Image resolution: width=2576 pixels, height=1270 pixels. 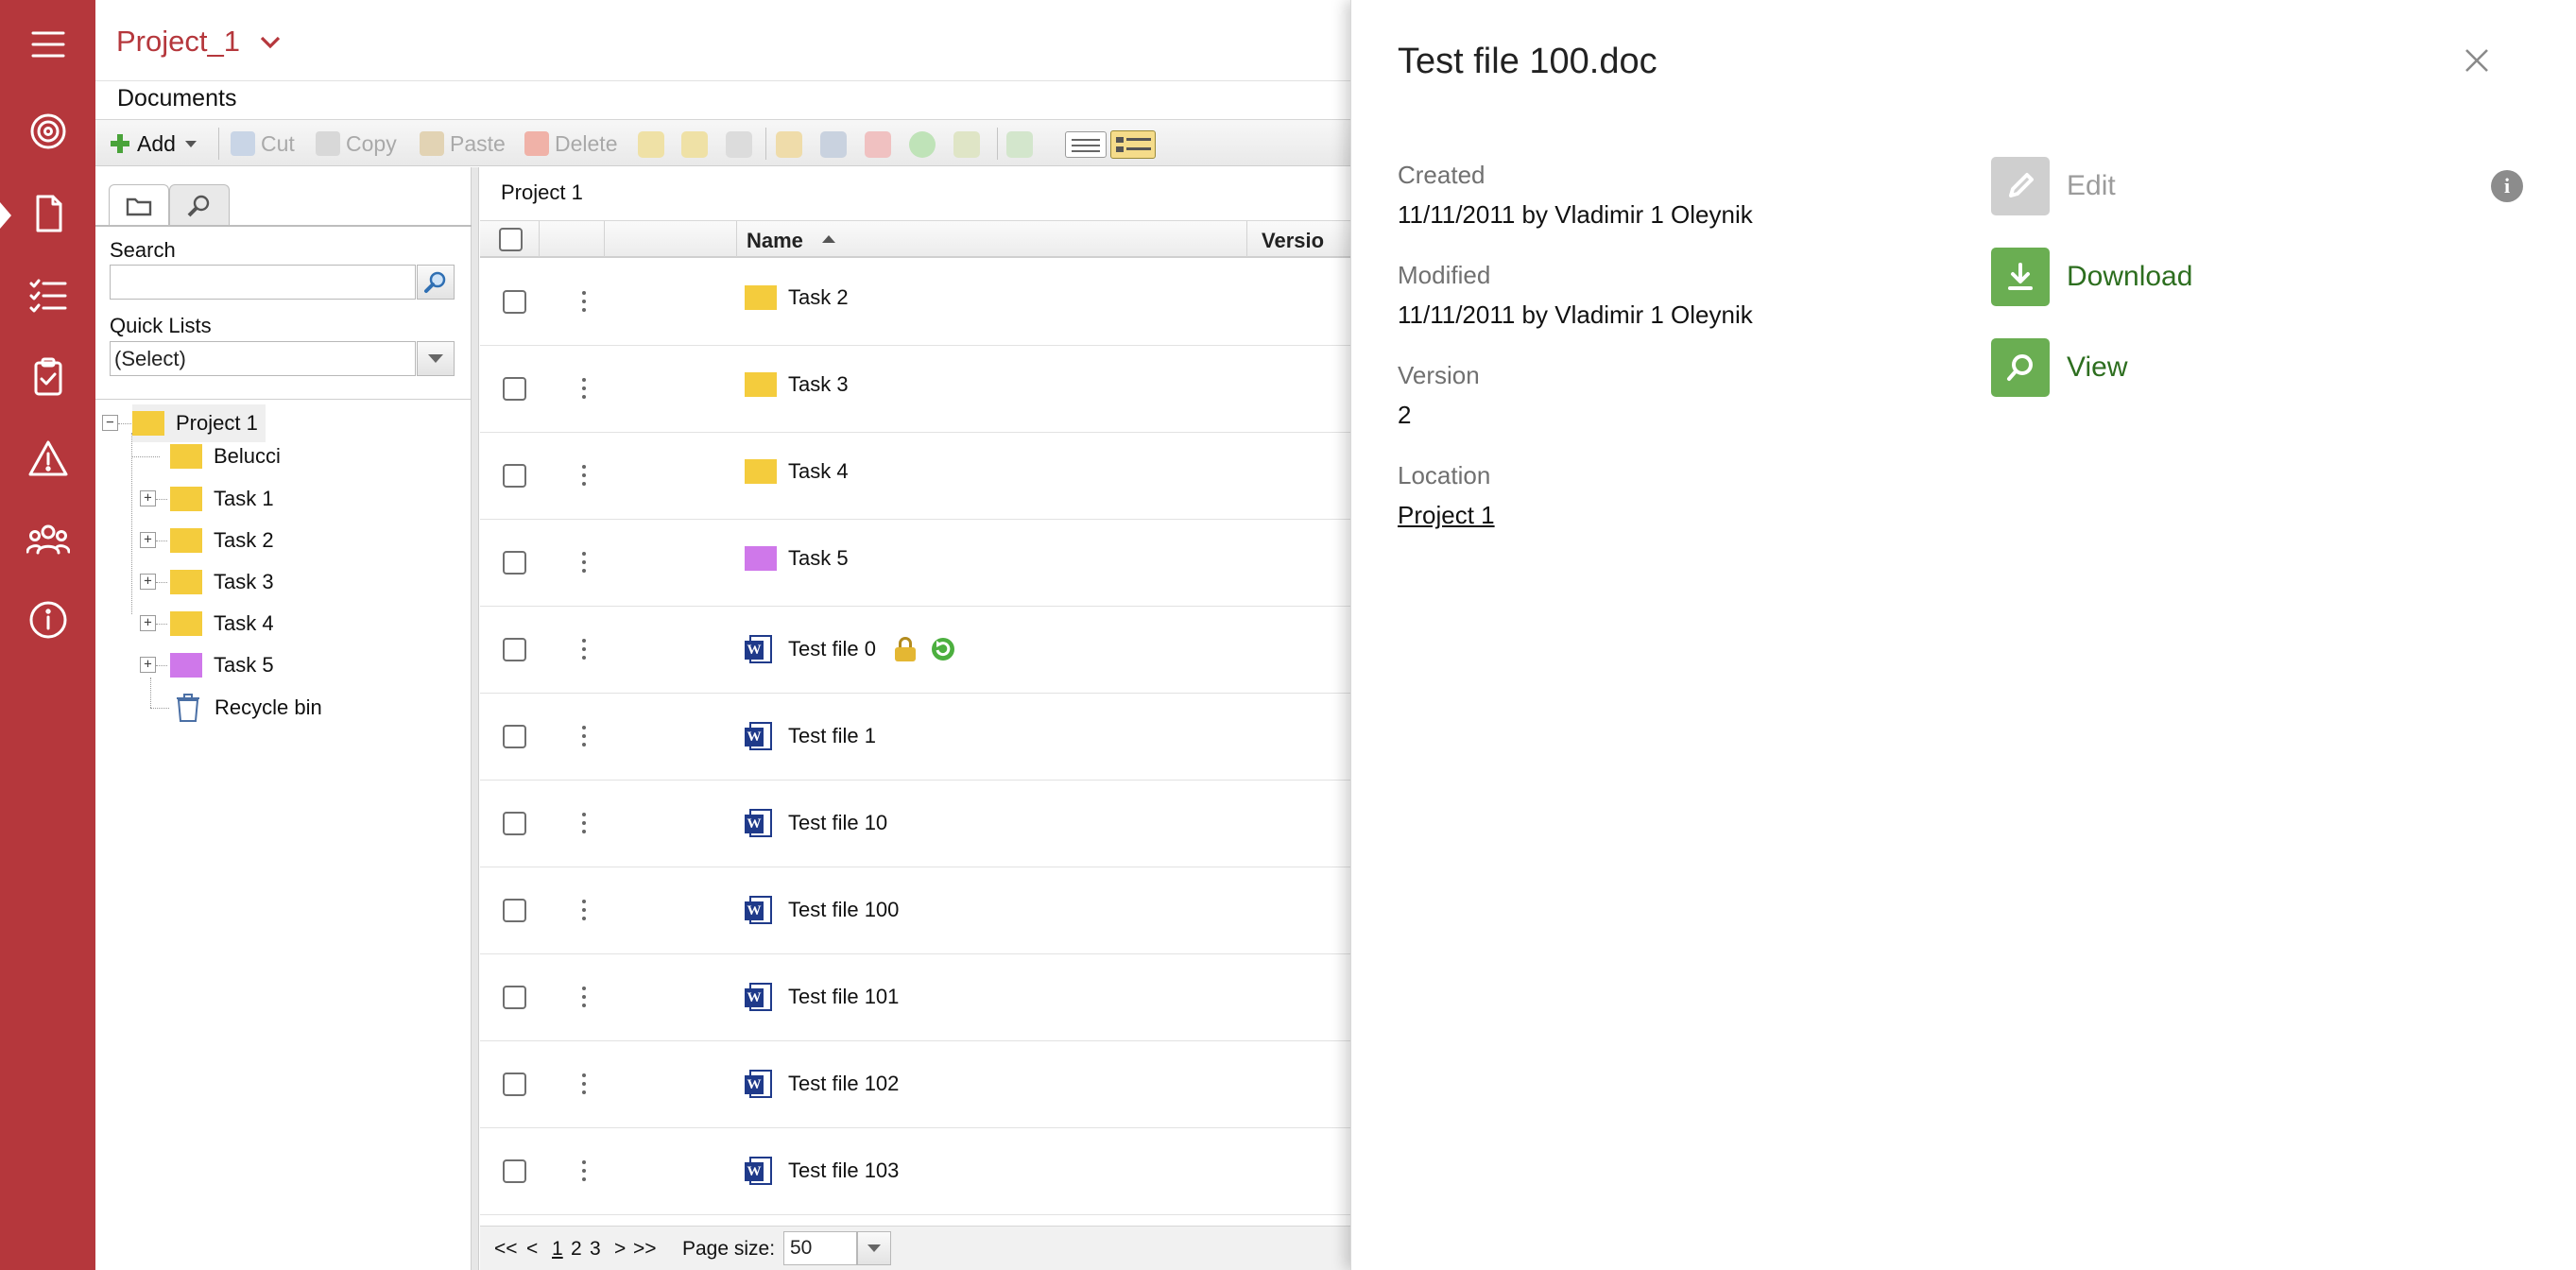 I want to click on table-row: W Test file 1, so click(x=915, y=737).